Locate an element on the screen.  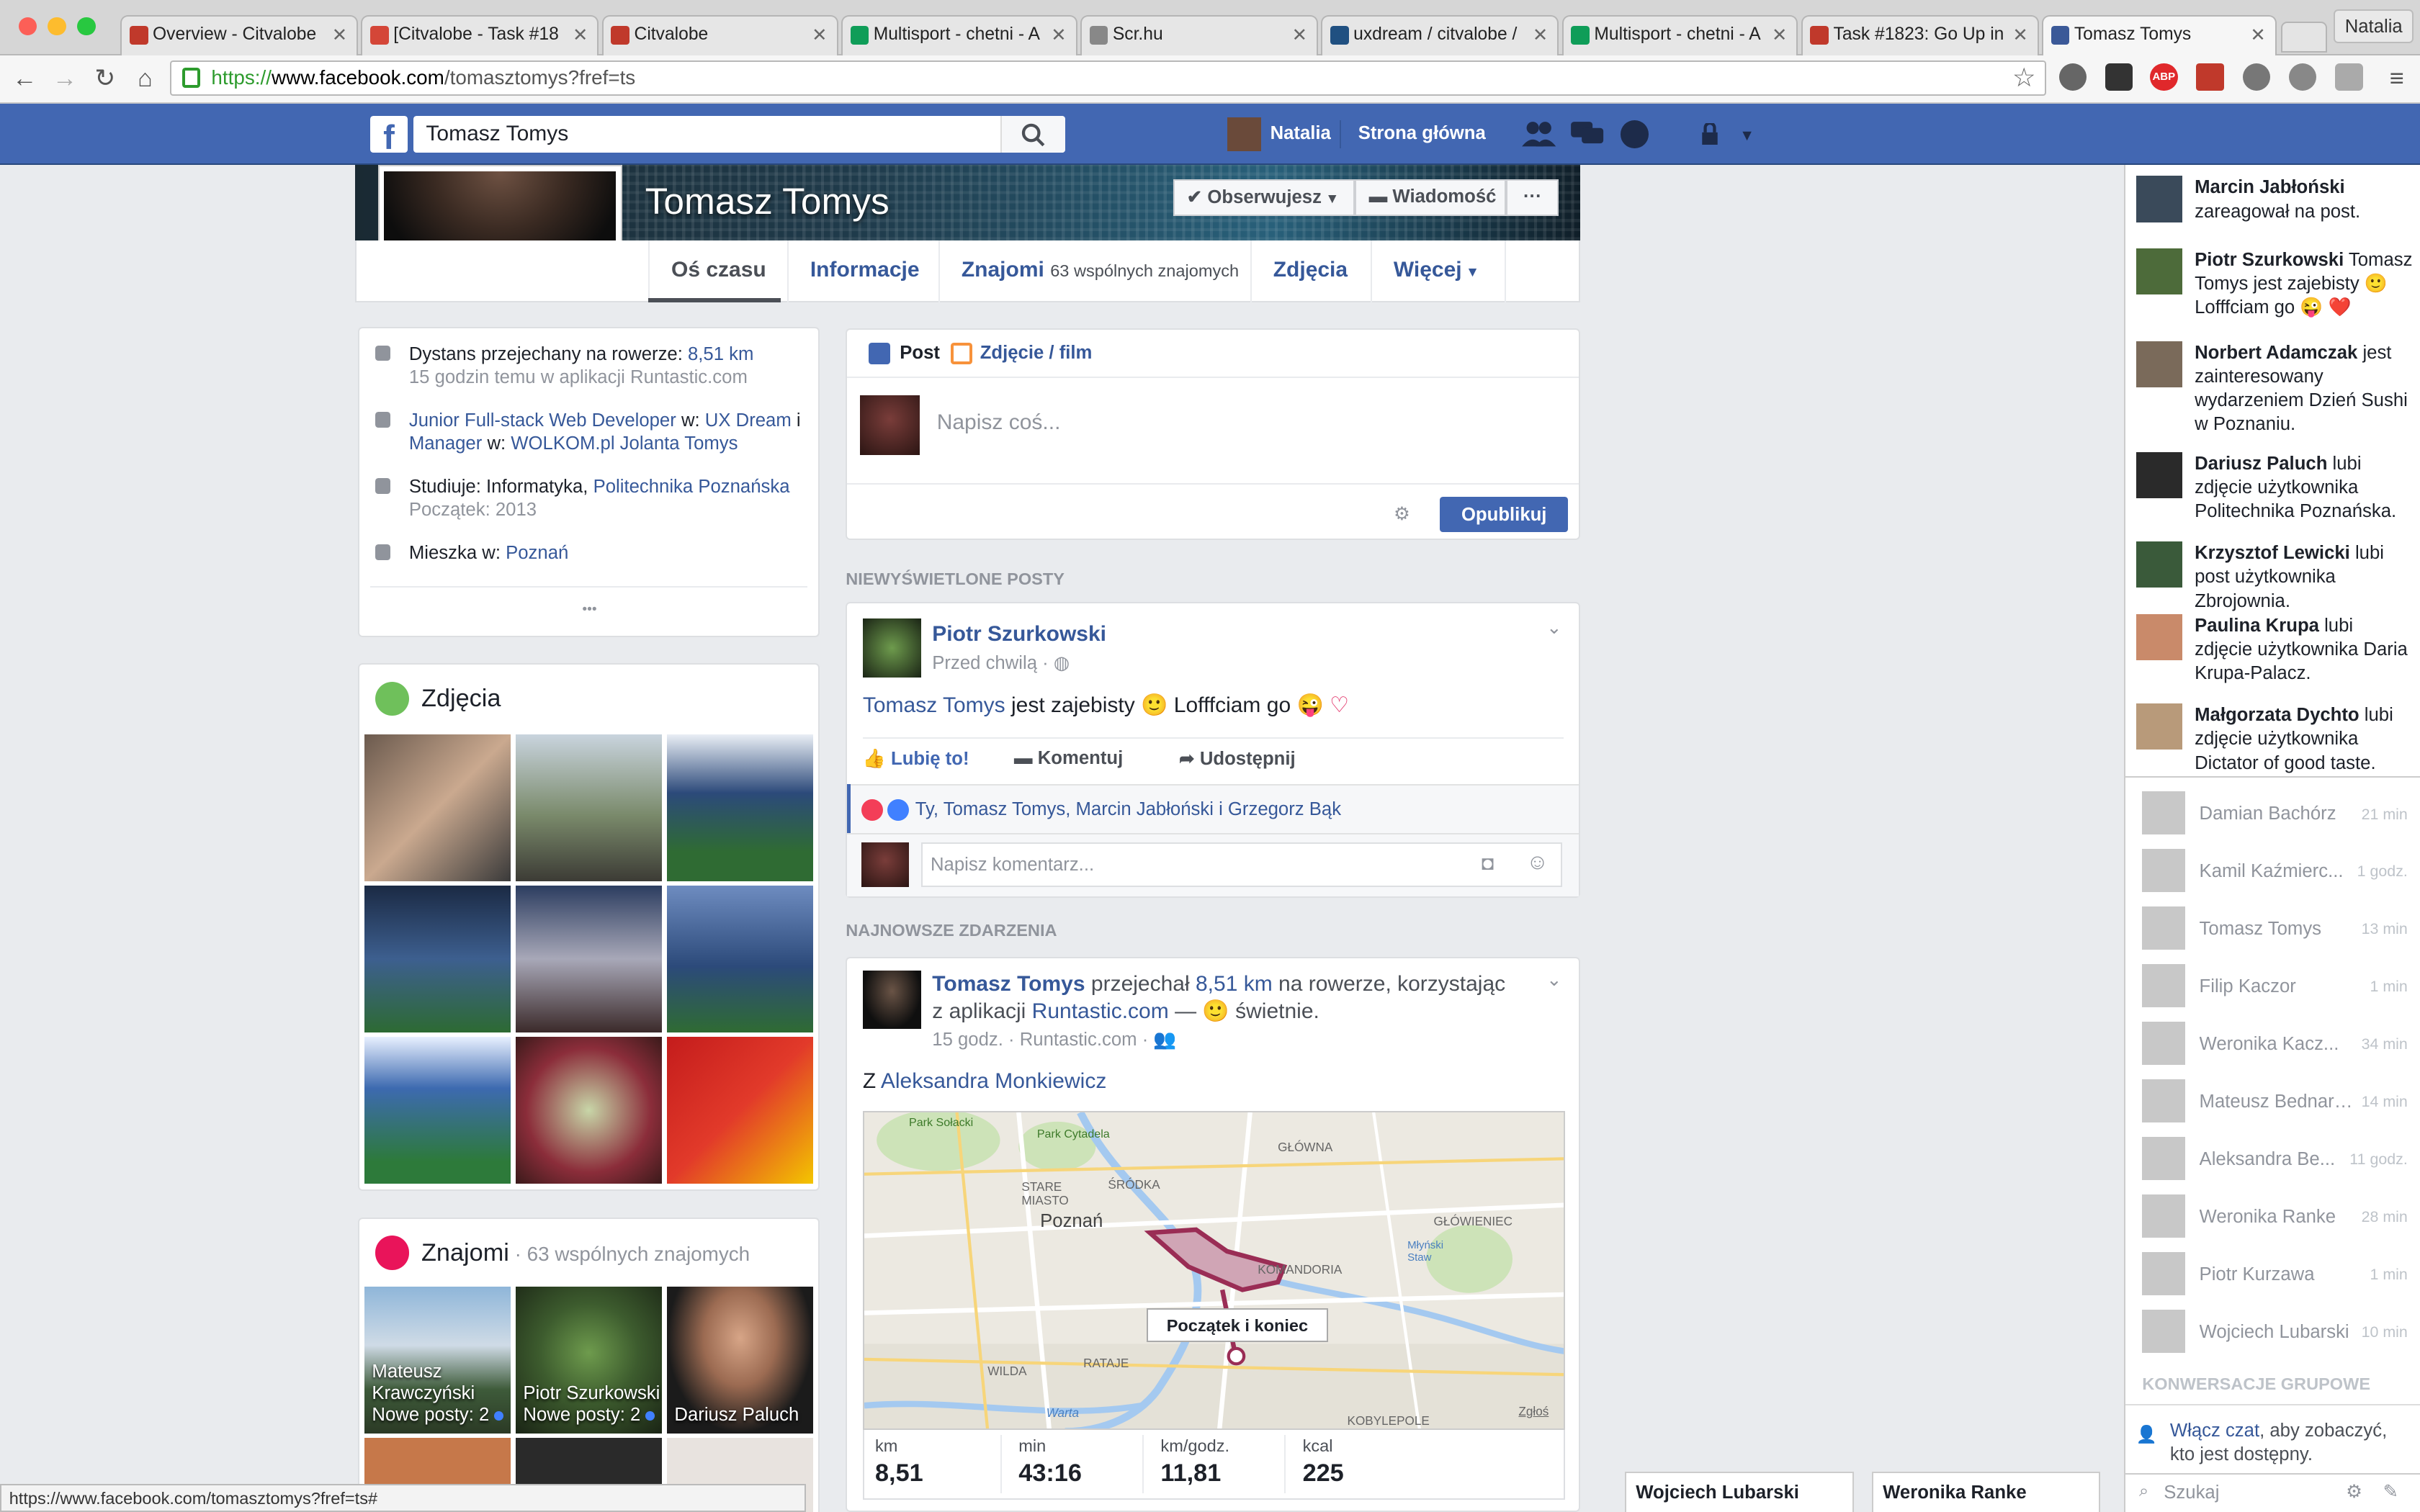
camera-icon: ◘ is located at coordinates (1488, 863).